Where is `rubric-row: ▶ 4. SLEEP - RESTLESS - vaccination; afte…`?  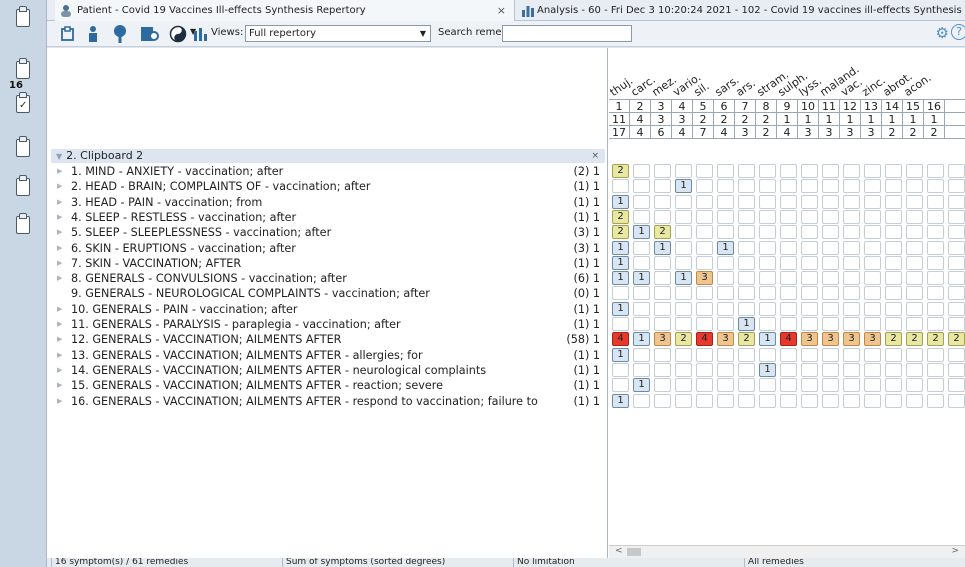 rubric-row: ▶ 4. SLEEP - RESTLESS - vaccination; afte… is located at coordinates (328, 217).